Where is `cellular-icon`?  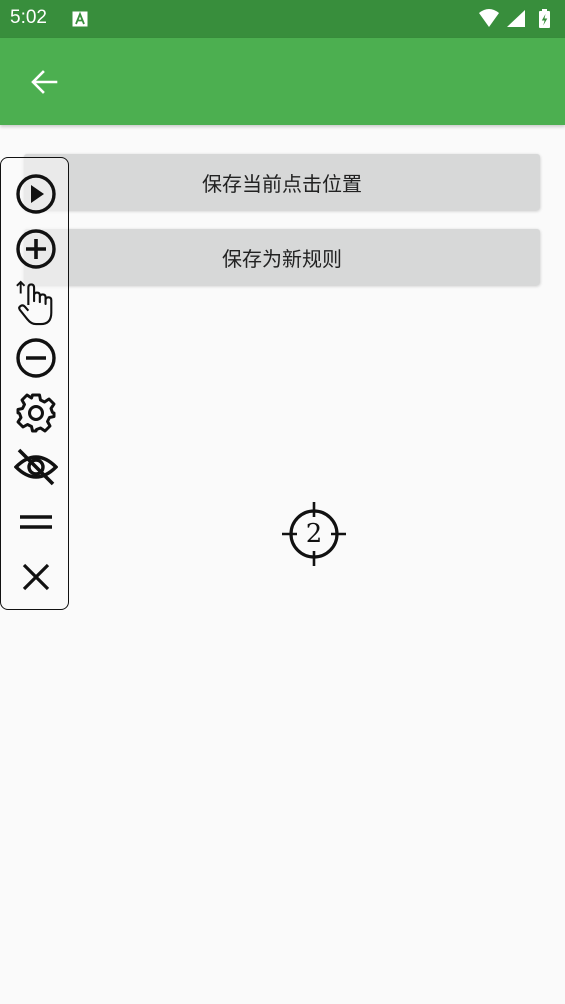 cellular-icon is located at coordinates (516, 18).